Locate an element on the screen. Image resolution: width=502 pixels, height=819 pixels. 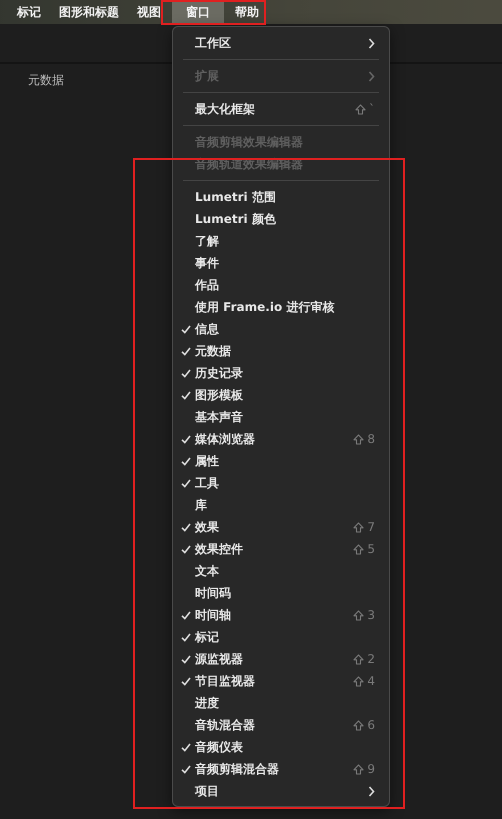
menu-title: 视图 is located at coordinates (149, 12).